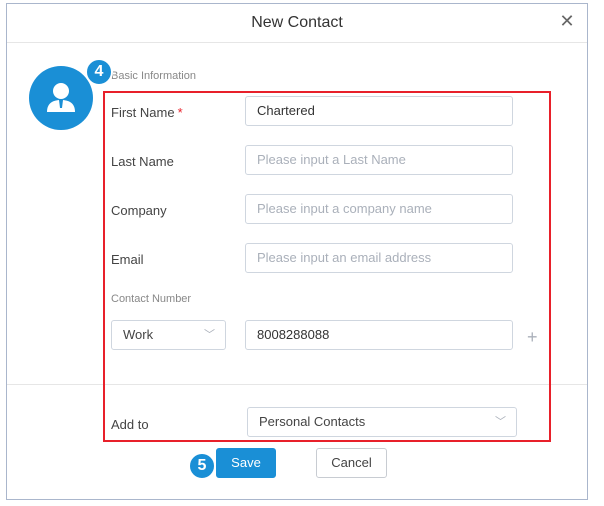 The width and height of the screenshot is (604, 506). Describe the element at coordinates (61, 98) in the screenshot. I see `user-icon` at that location.